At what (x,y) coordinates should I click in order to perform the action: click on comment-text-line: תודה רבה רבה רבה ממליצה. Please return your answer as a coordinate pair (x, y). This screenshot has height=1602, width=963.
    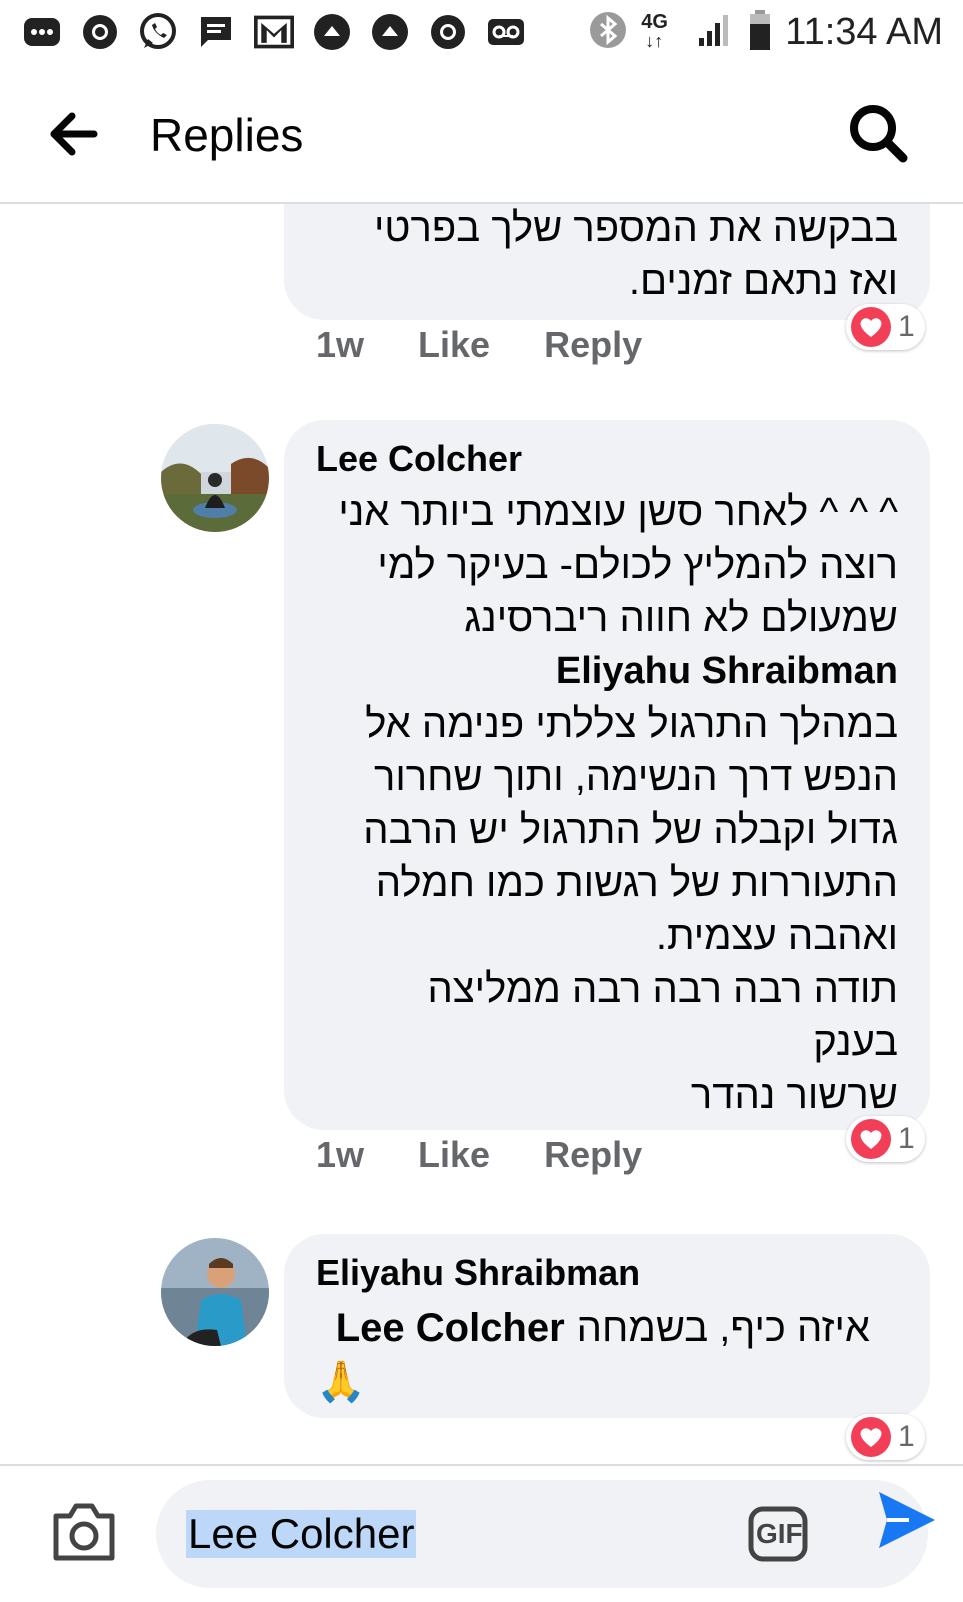
    Looking at the image, I should click on (662, 989).